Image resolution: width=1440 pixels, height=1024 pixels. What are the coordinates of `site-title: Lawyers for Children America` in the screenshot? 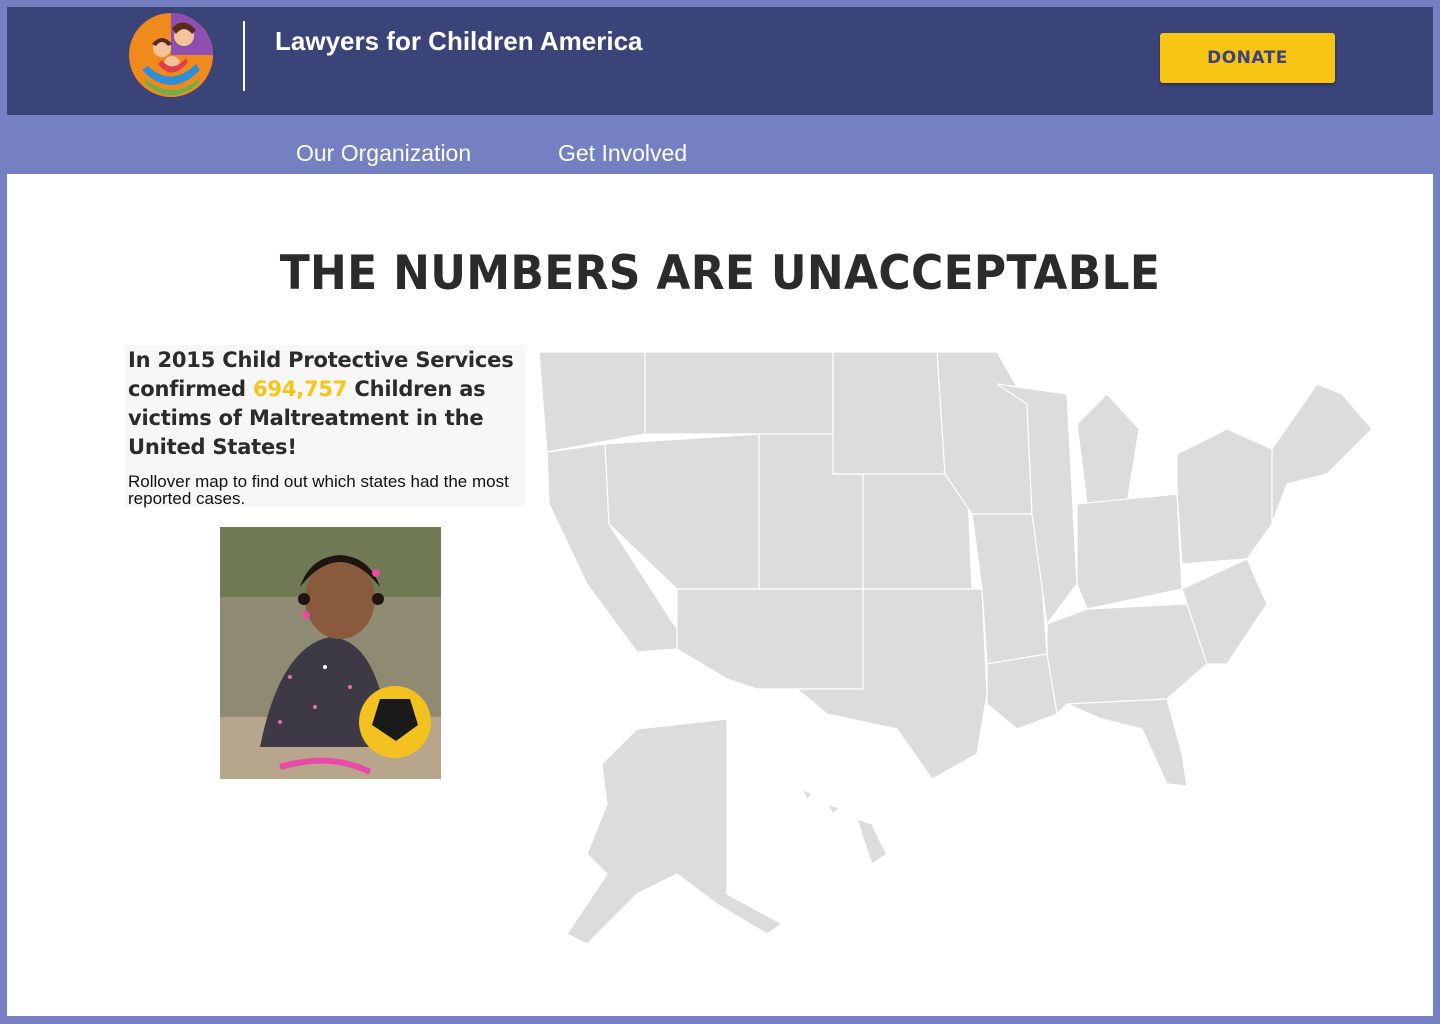 It's located at (459, 41).